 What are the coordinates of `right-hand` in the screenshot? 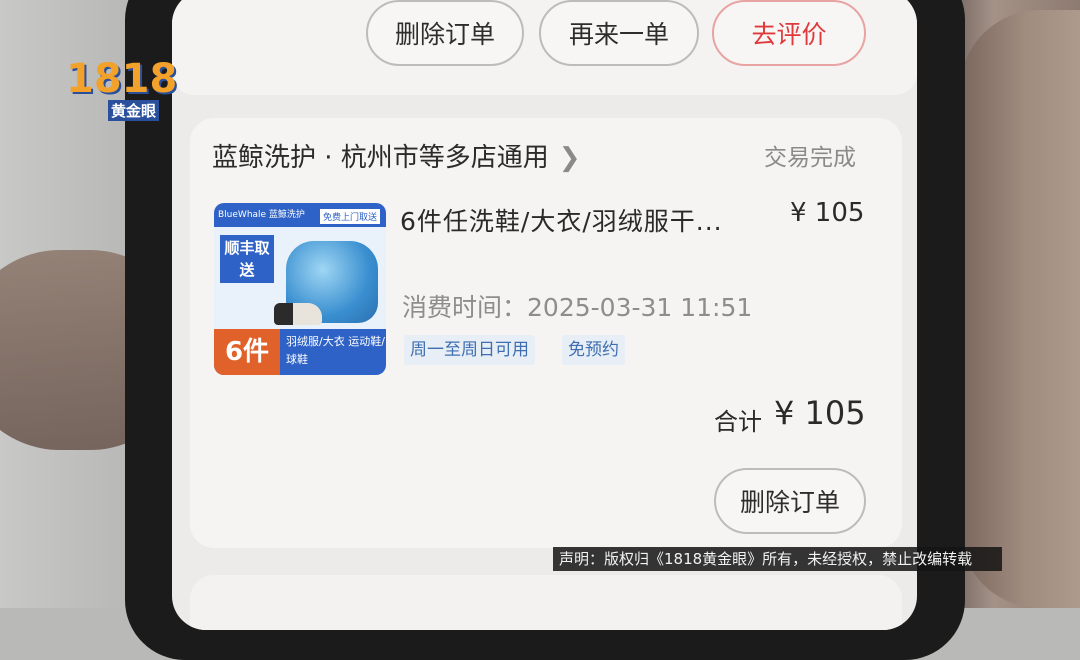 It's located at (1020, 309).